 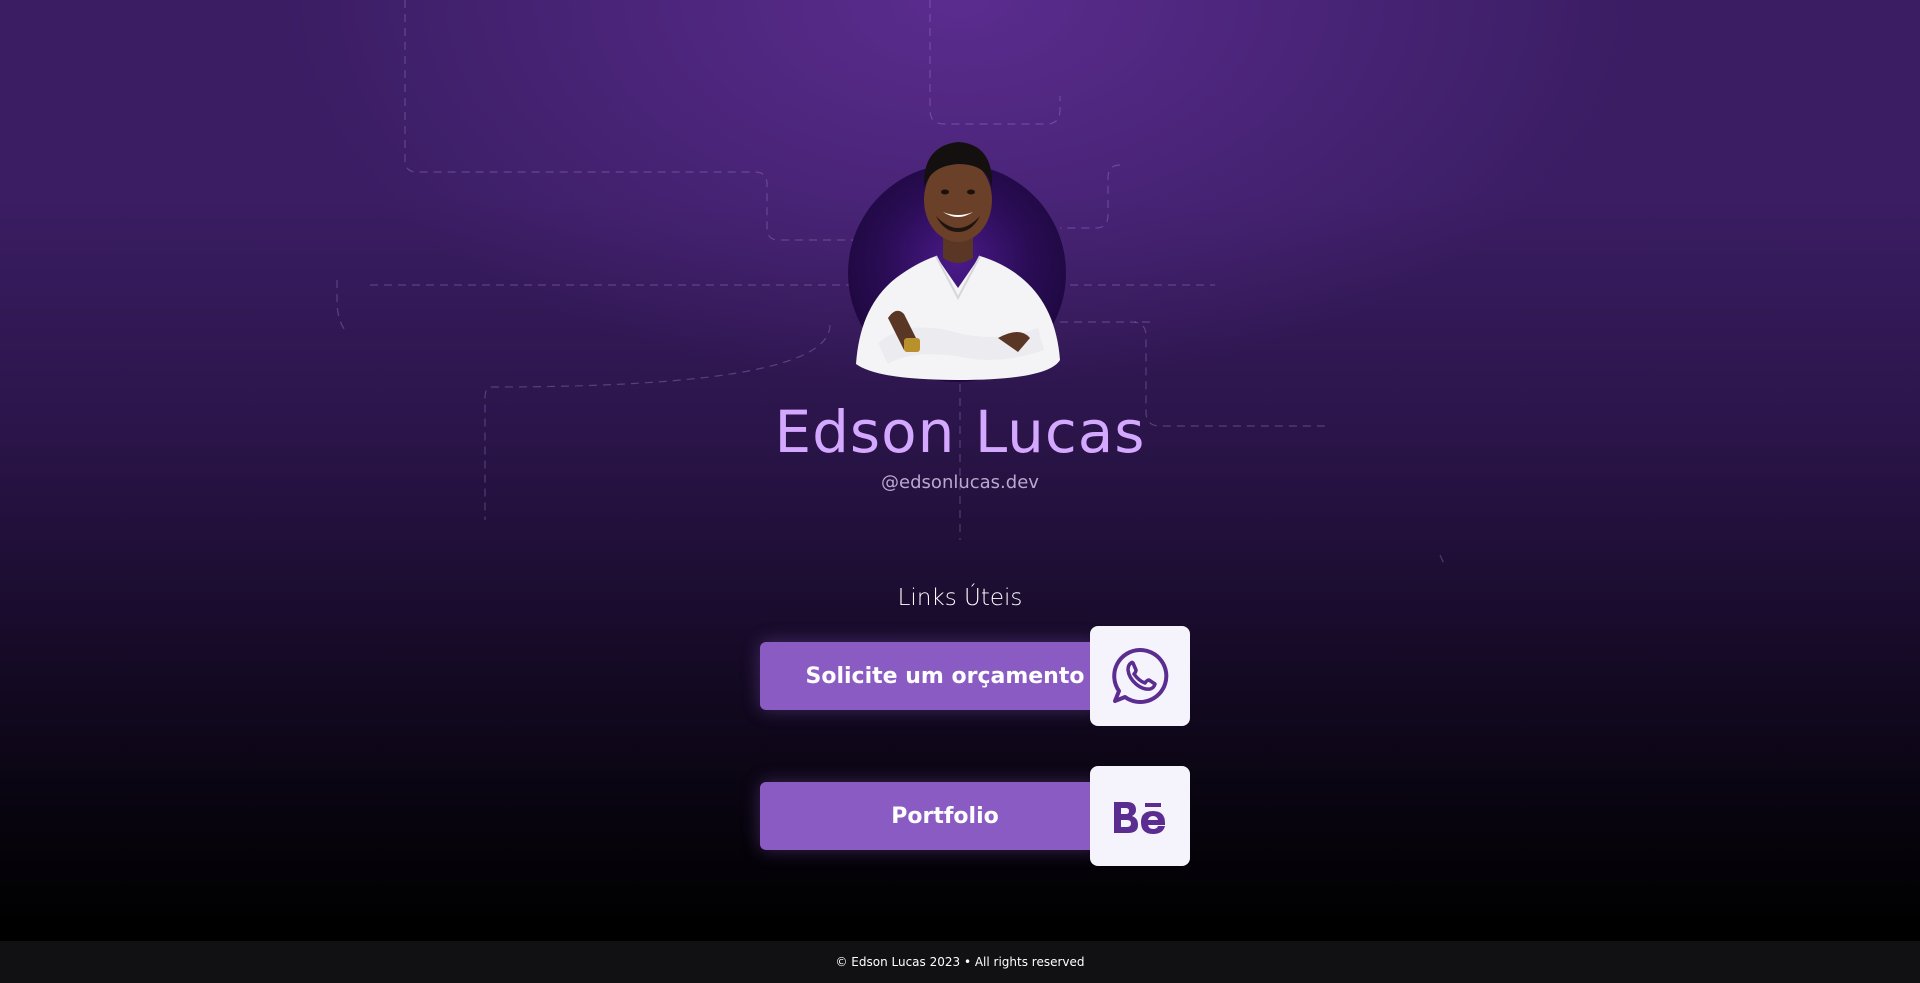 I want to click on behance-icon, so click(x=1139, y=818).